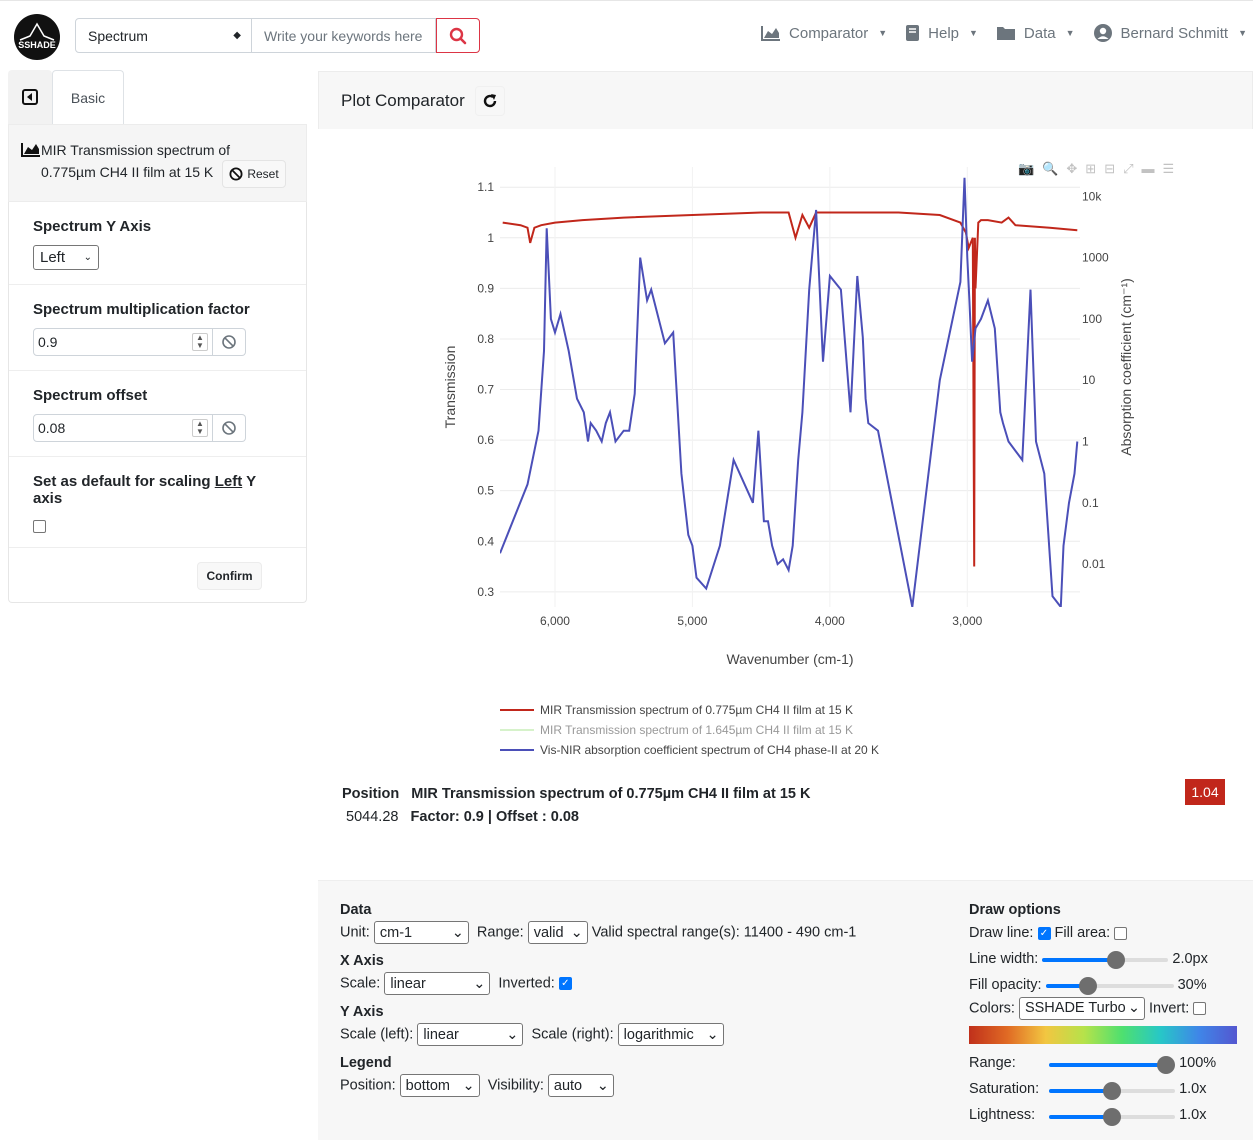 Image resolution: width=1253 pixels, height=1140 pixels. What do you see at coordinates (1112, 1116) in the screenshot?
I see `lightness-slider` at bounding box center [1112, 1116].